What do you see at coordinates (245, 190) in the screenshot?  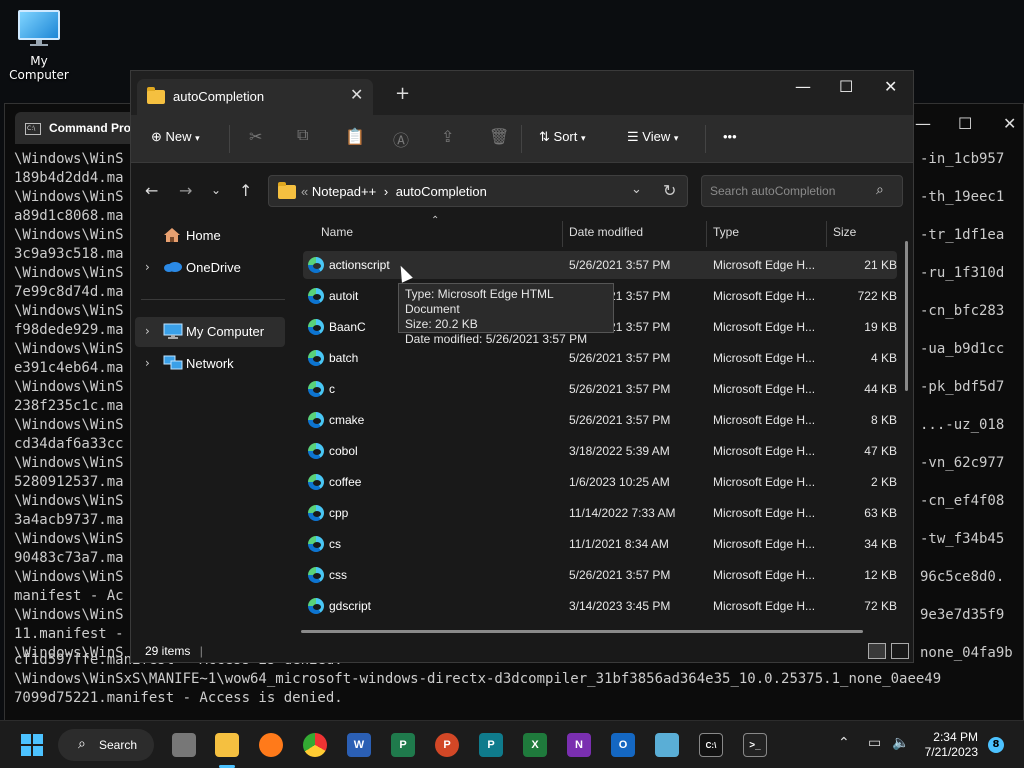 I see `up-arrow-icon: ↑` at bounding box center [245, 190].